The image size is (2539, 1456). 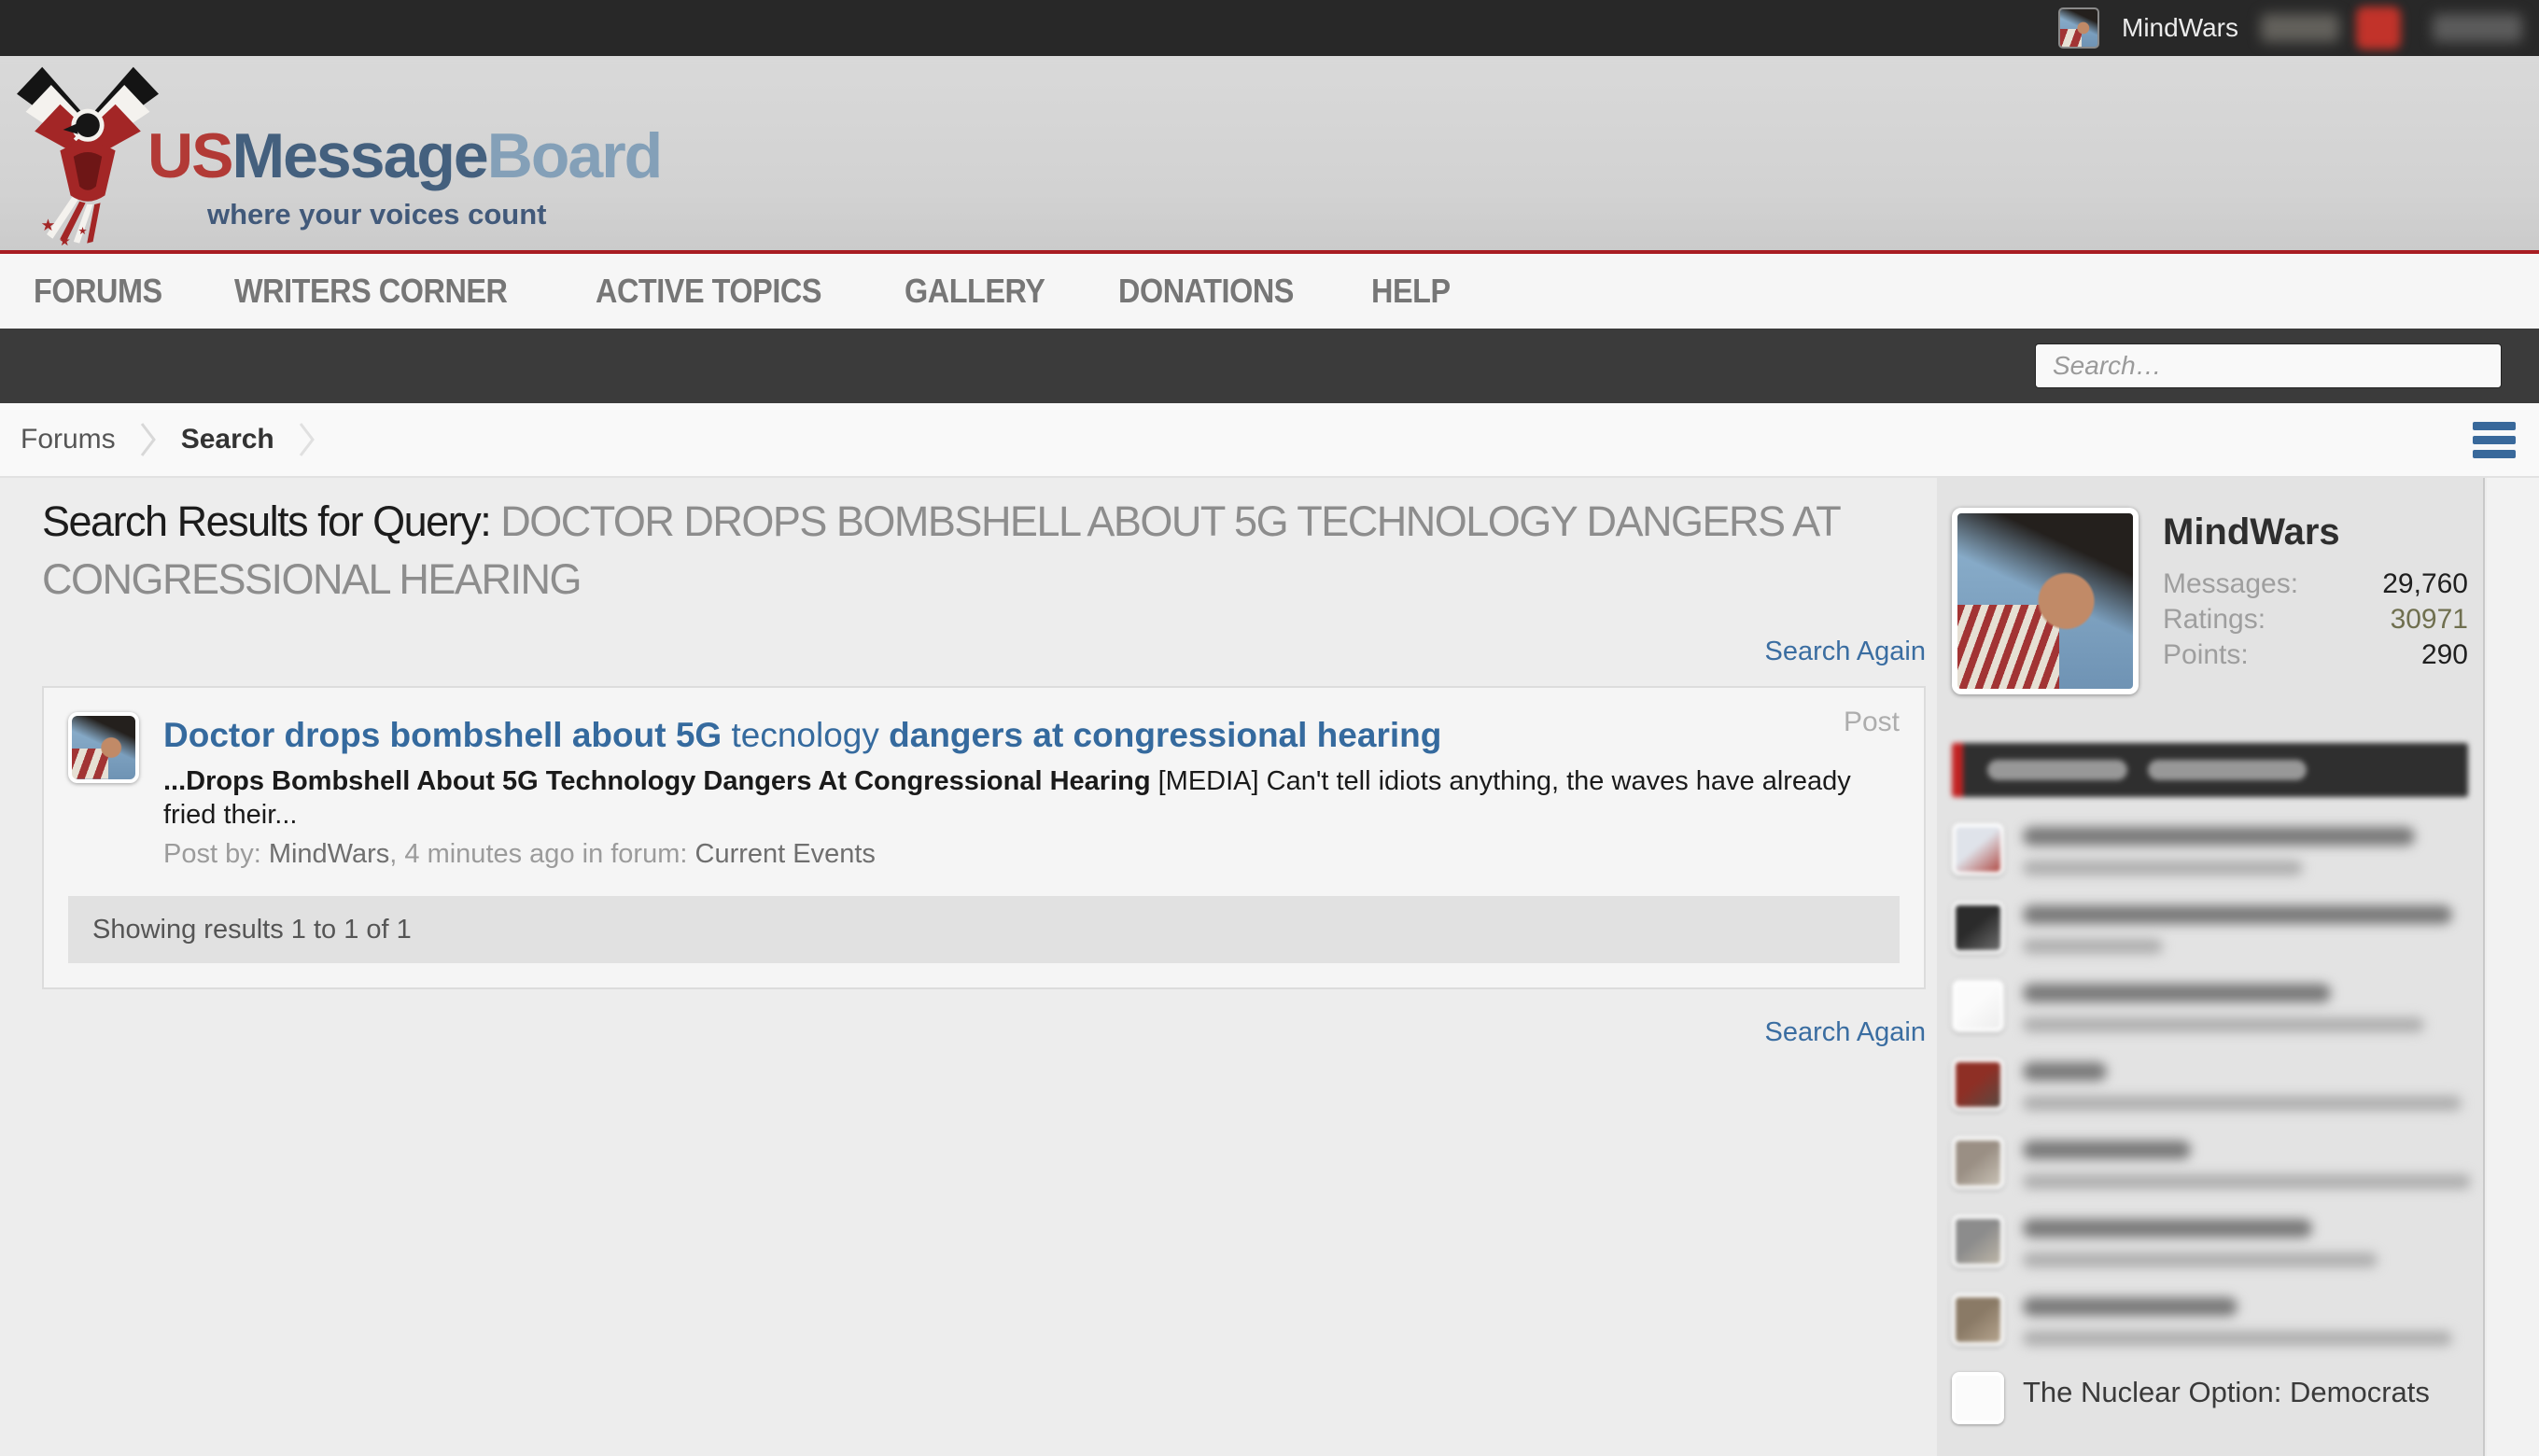 What do you see at coordinates (2268, 365) in the screenshot?
I see `search-input` at bounding box center [2268, 365].